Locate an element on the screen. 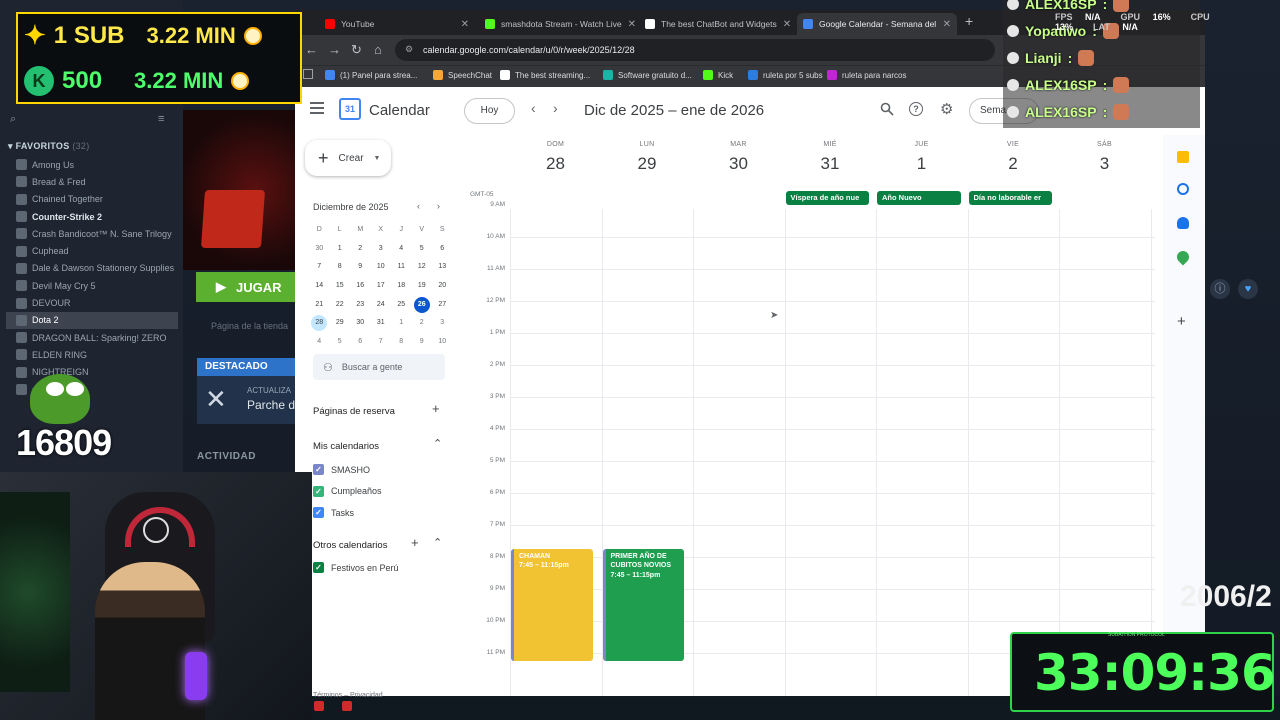 This screenshot has height=720, width=1280. mini-day: 16 is located at coordinates (360, 286).